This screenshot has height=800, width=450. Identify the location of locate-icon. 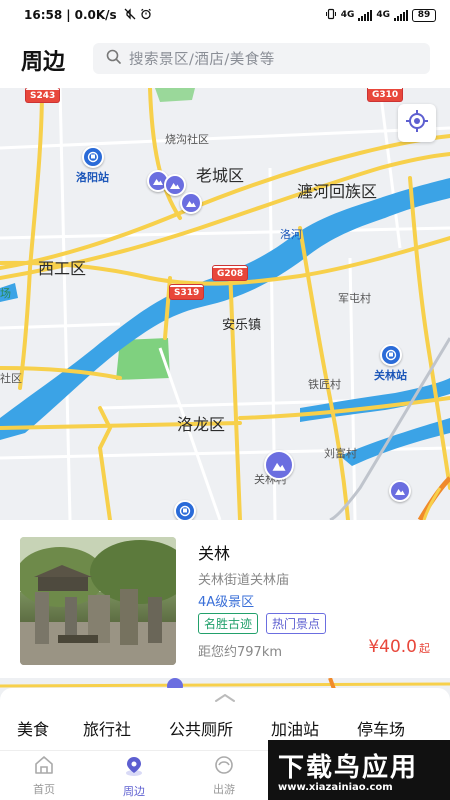
(417, 123).